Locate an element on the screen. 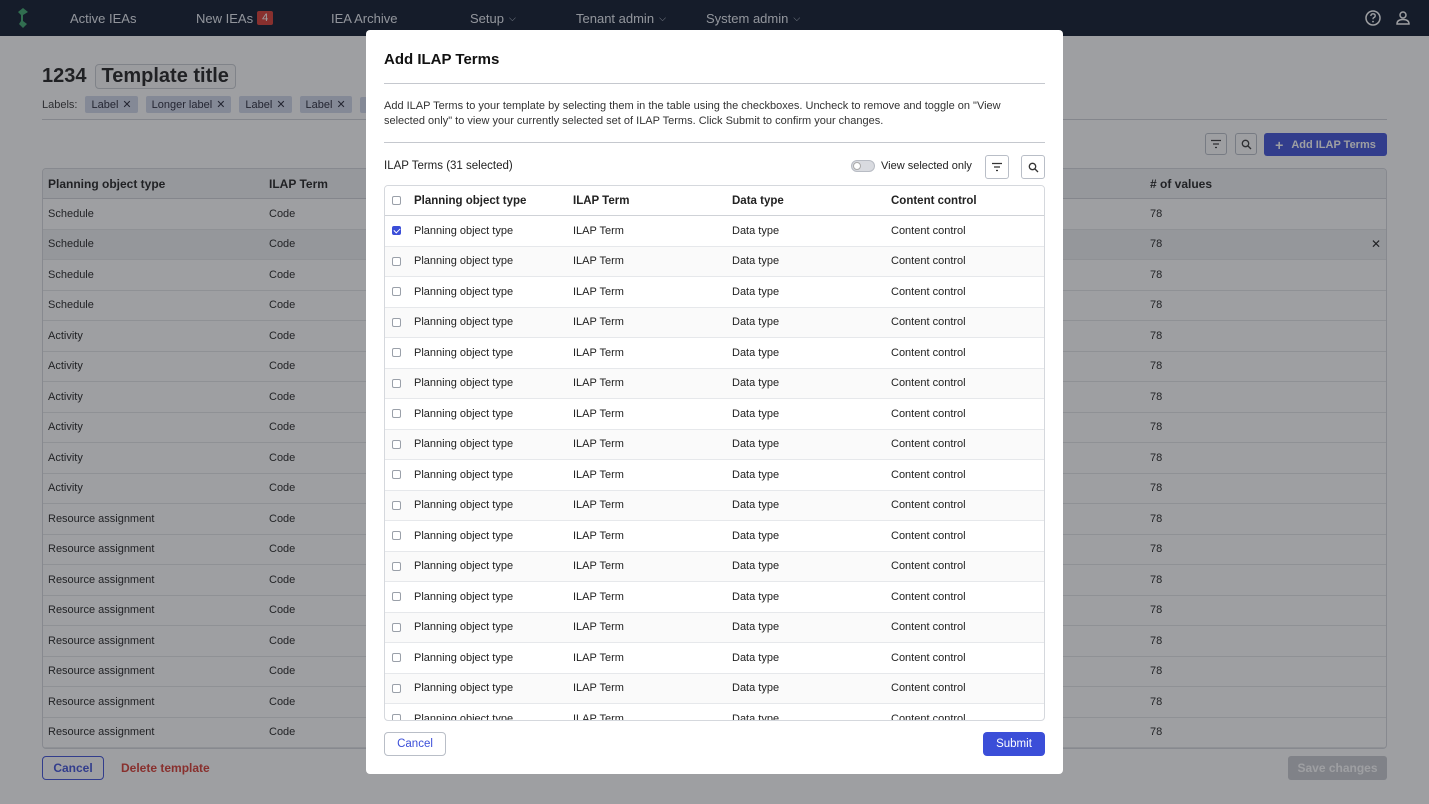  dialog-title: Add ILAP Terms is located at coordinates (442, 59).